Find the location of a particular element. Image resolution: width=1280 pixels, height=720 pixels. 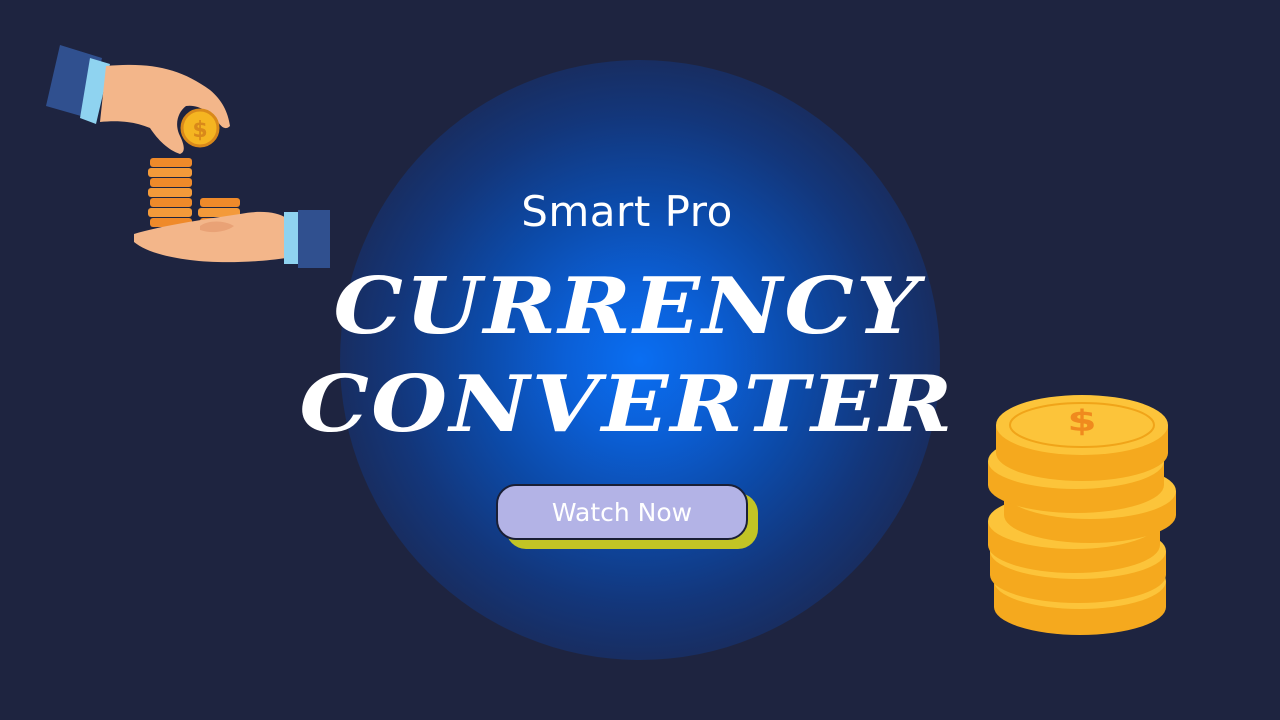

watch-now-button: Watch Now is located at coordinates (622, 512).